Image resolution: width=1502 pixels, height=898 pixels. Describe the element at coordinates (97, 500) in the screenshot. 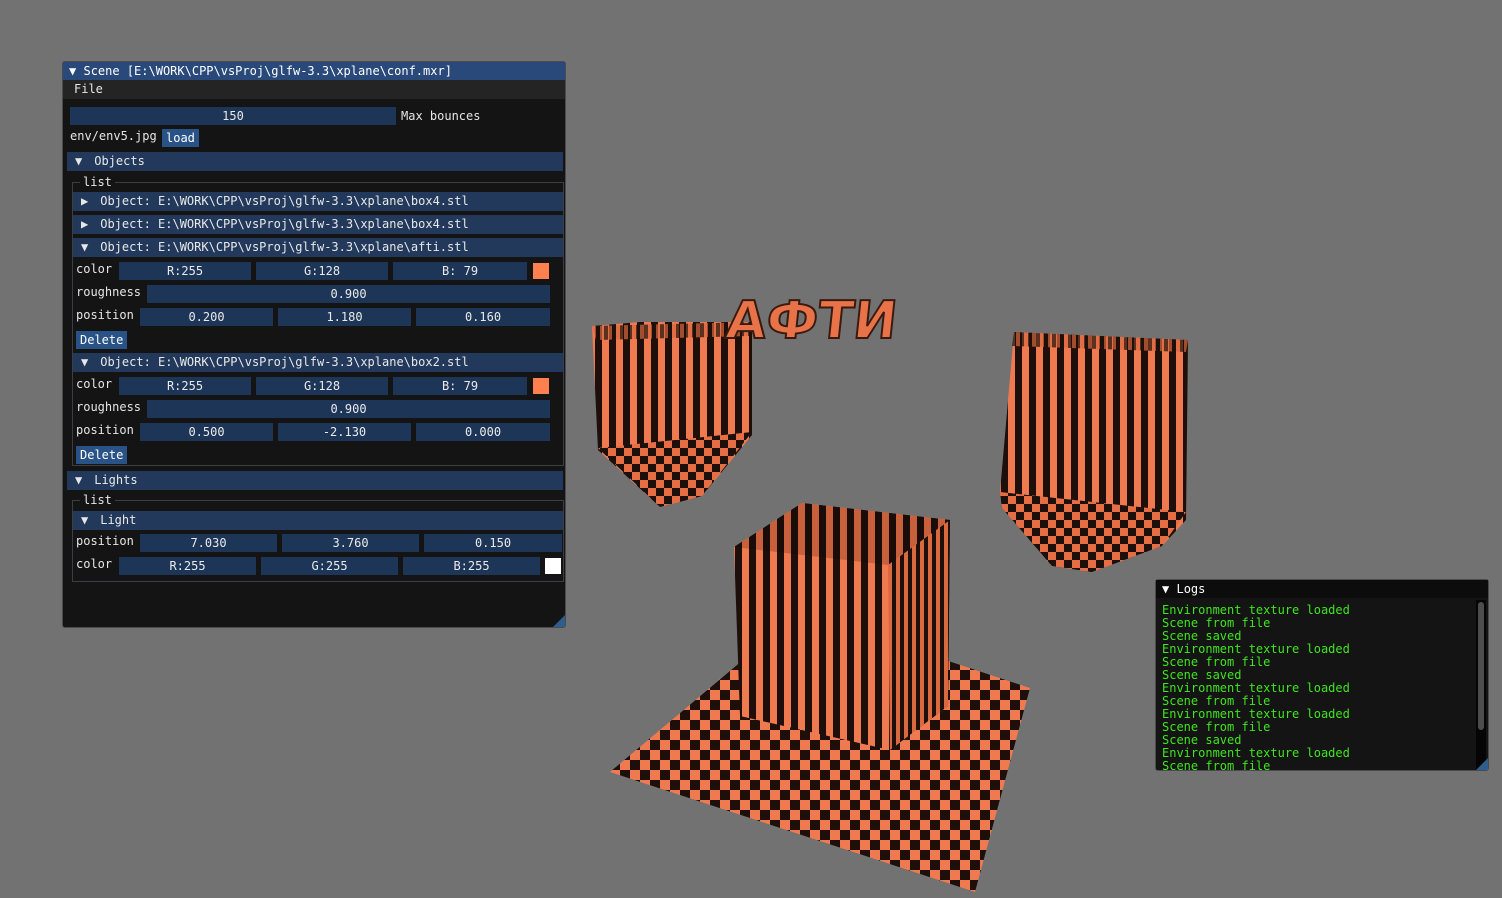

I see `lights-list-label: list` at that location.